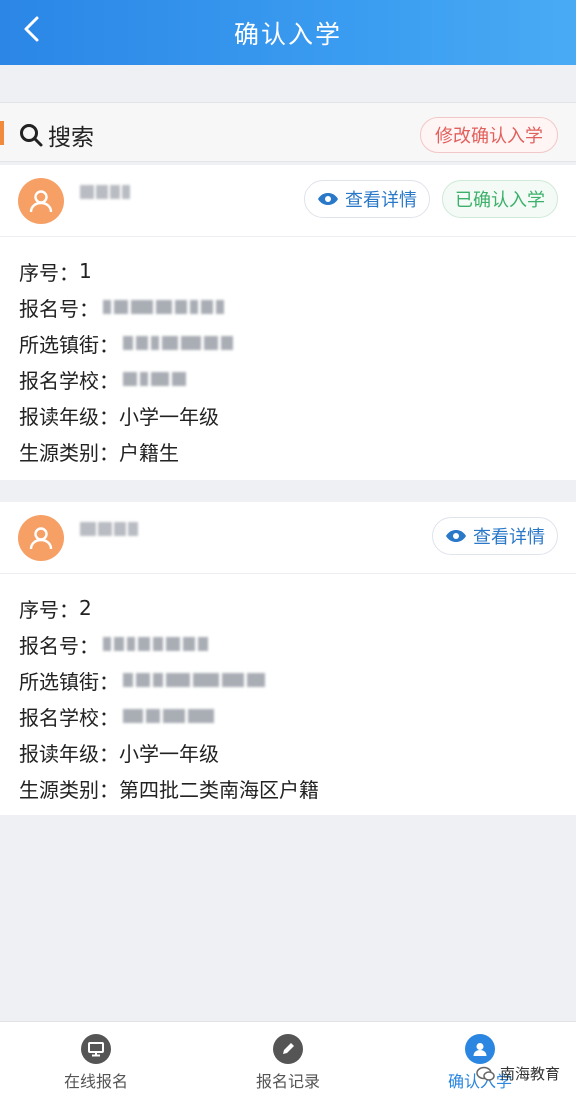  Describe the element at coordinates (33, 29) in the screenshot. I see `back-arrow-icon` at that location.